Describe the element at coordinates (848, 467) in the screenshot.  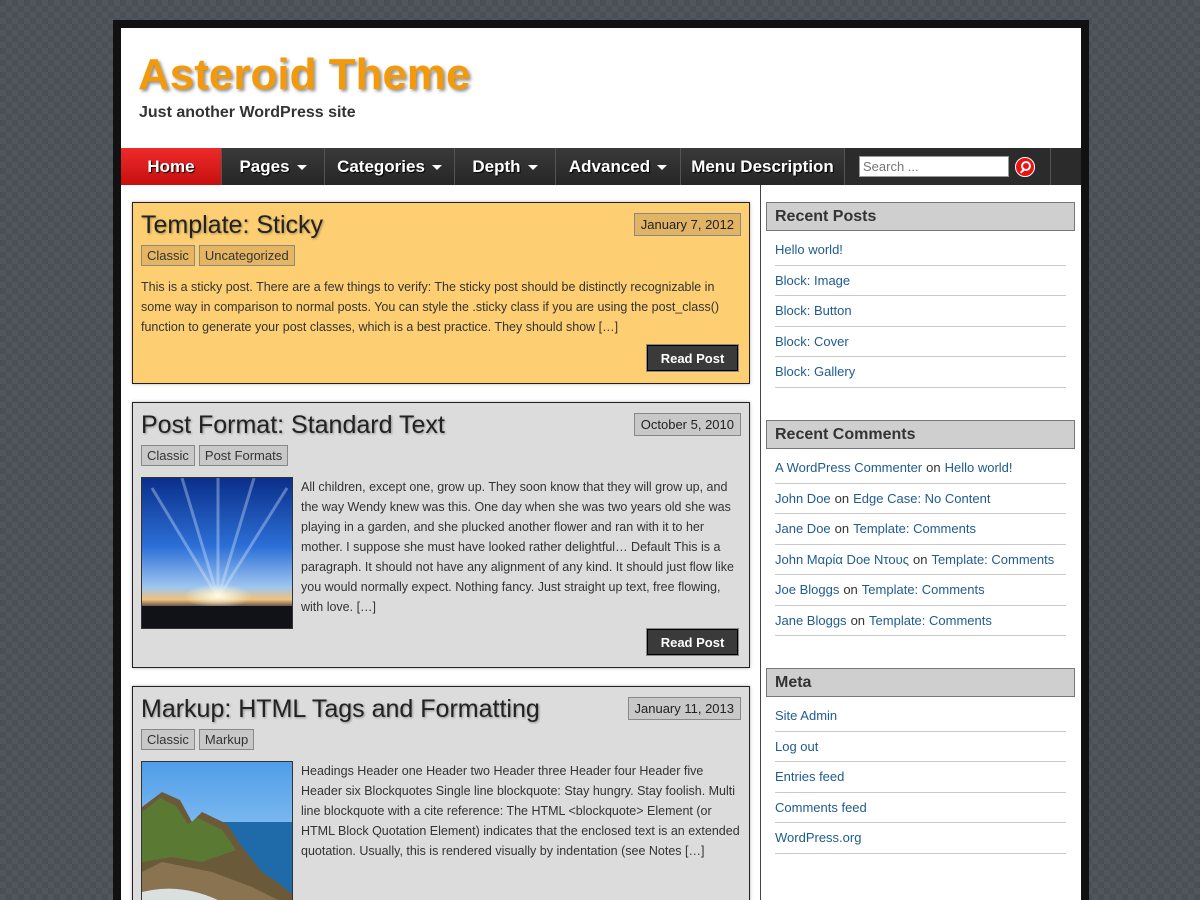
I see `comment-author-link: A WordPress Commenter` at that location.